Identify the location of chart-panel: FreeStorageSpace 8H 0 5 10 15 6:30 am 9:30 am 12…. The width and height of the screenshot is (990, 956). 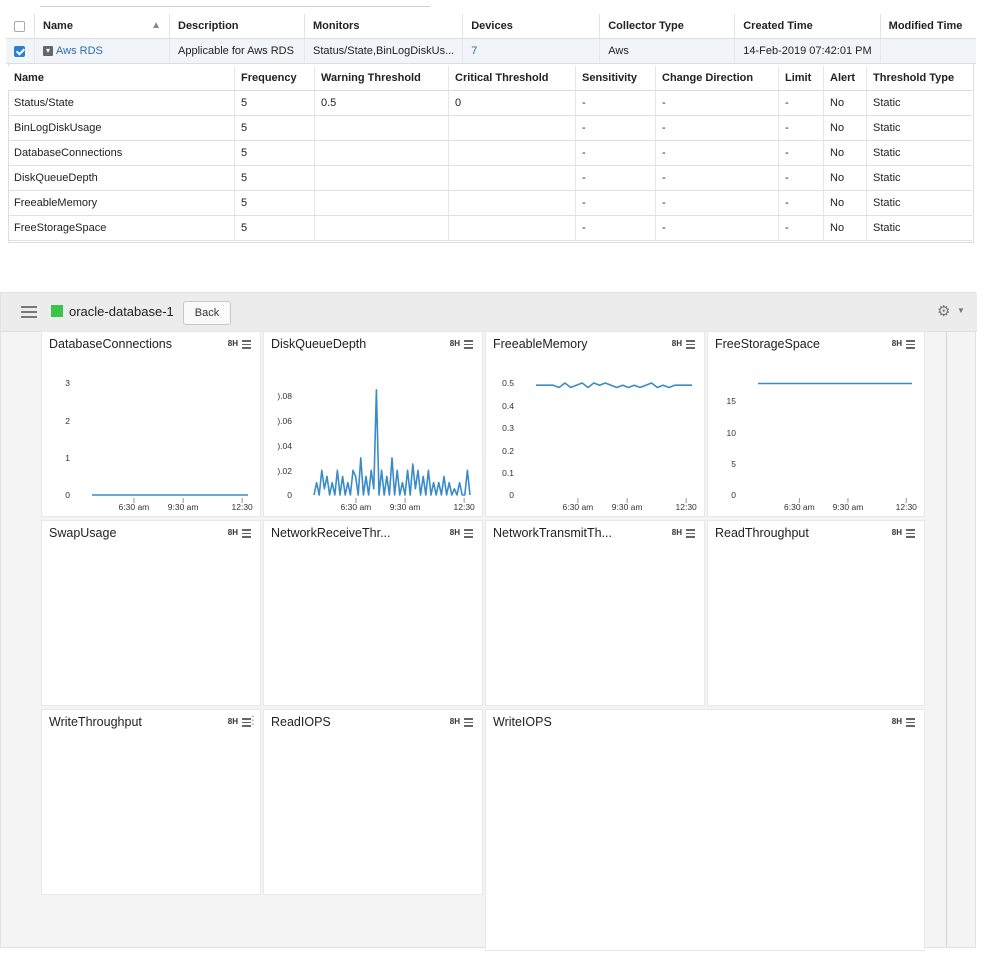
(816, 424).